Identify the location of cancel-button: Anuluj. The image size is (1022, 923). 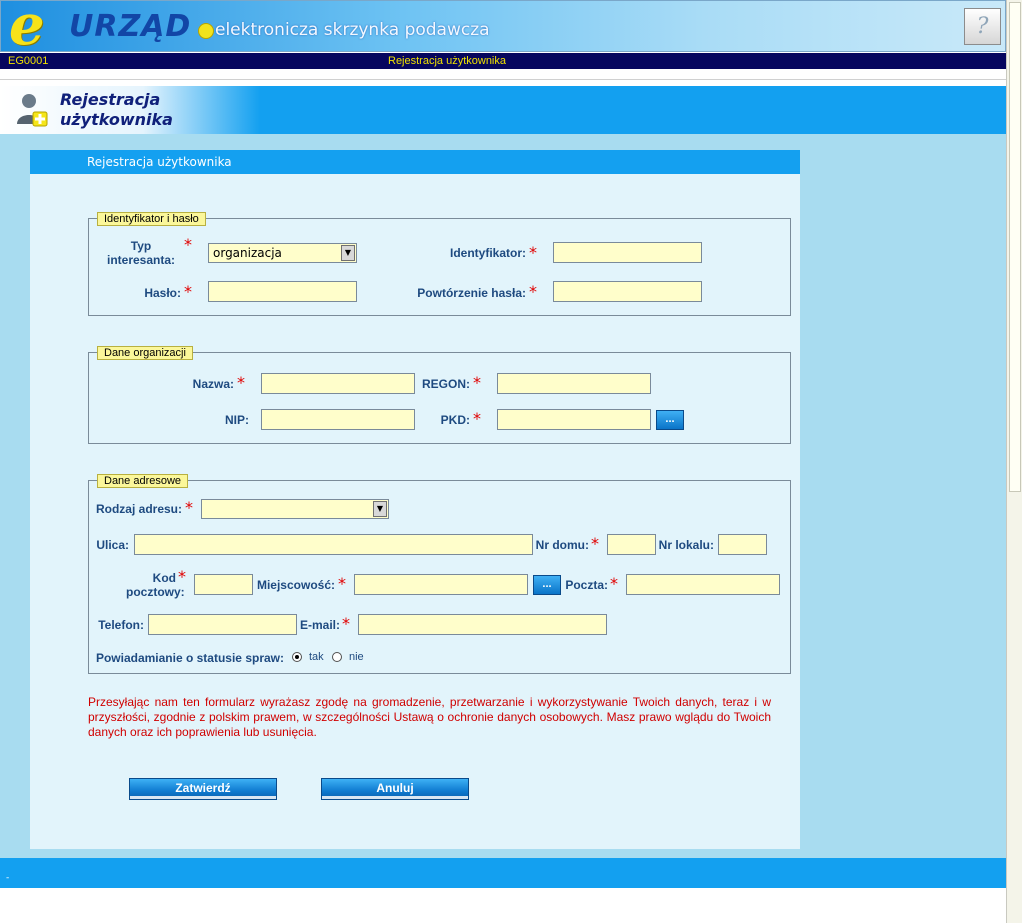
(395, 789).